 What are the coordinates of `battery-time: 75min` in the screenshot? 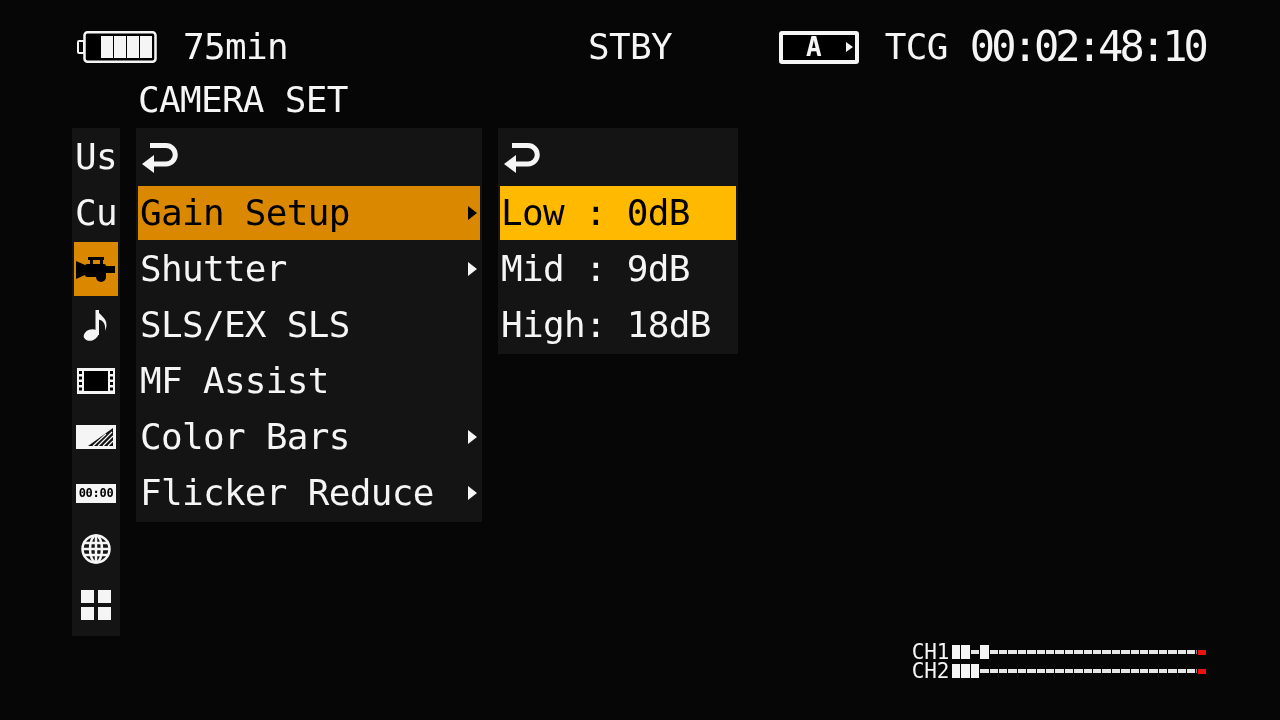 It's located at (235, 47).